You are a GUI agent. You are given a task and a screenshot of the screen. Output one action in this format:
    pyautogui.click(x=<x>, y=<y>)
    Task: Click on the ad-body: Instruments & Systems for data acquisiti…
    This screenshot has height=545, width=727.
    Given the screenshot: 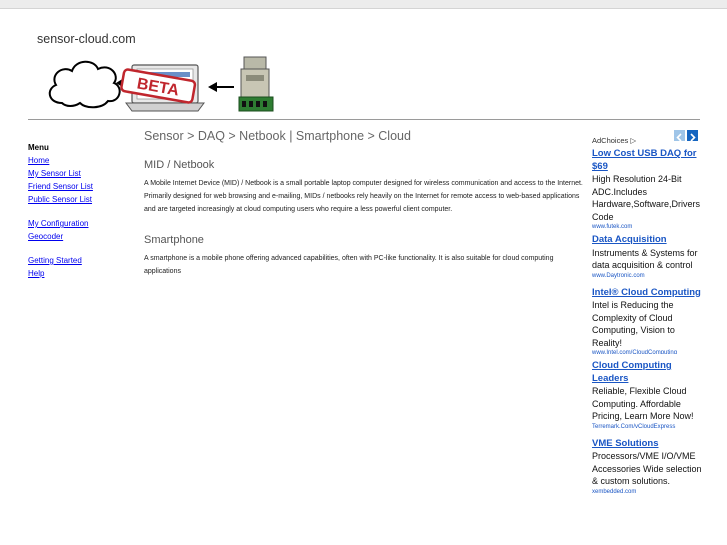 What is the action you would take?
    pyautogui.click(x=645, y=259)
    